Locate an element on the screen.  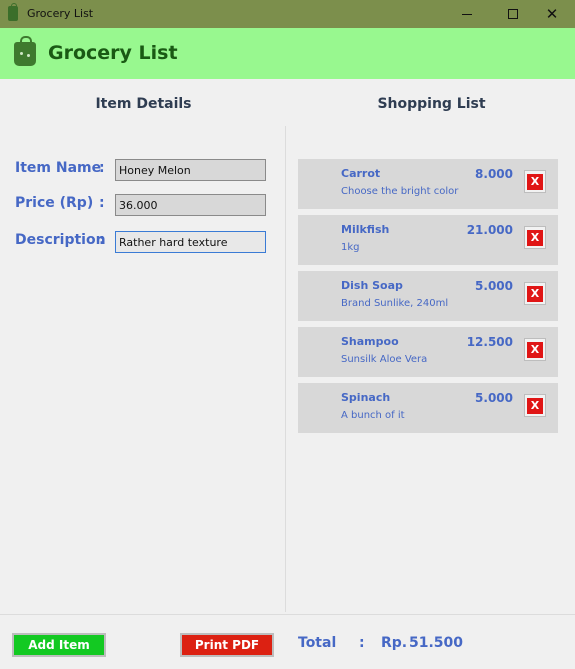
list-item-name: Milkfish is located at coordinates (365, 229).